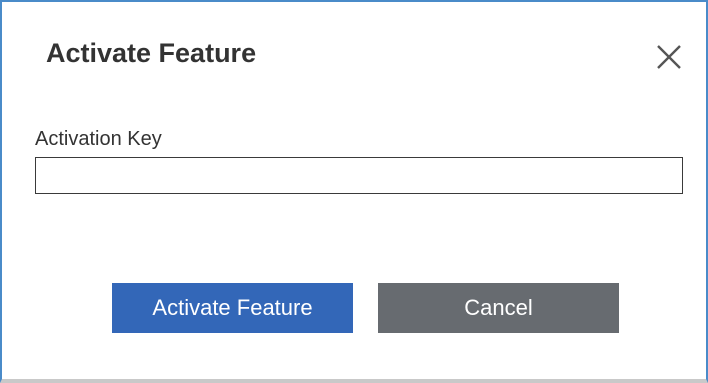 The image size is (708, 383). Describe the element at coordinates (498, 308) in the screenshot. I see `cancel-button: Cancel` at that location.